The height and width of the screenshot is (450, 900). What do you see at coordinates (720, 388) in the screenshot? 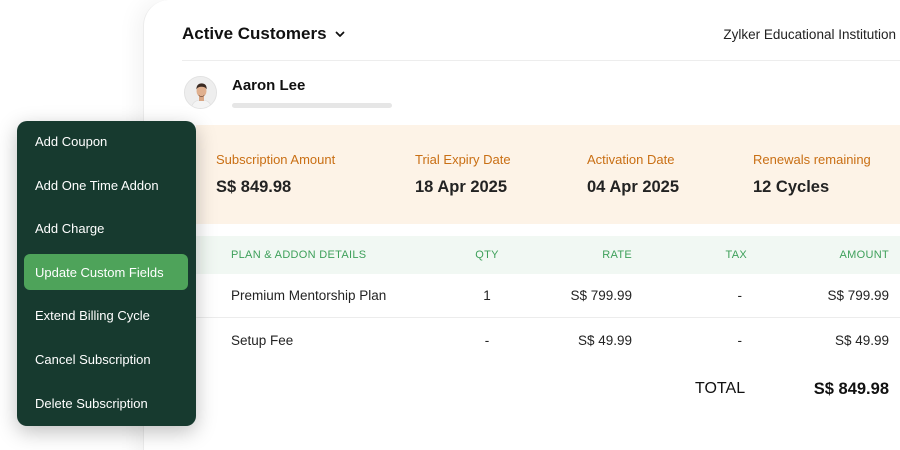
I see `total-label: TOTAL` at bounding box center [720, 388].